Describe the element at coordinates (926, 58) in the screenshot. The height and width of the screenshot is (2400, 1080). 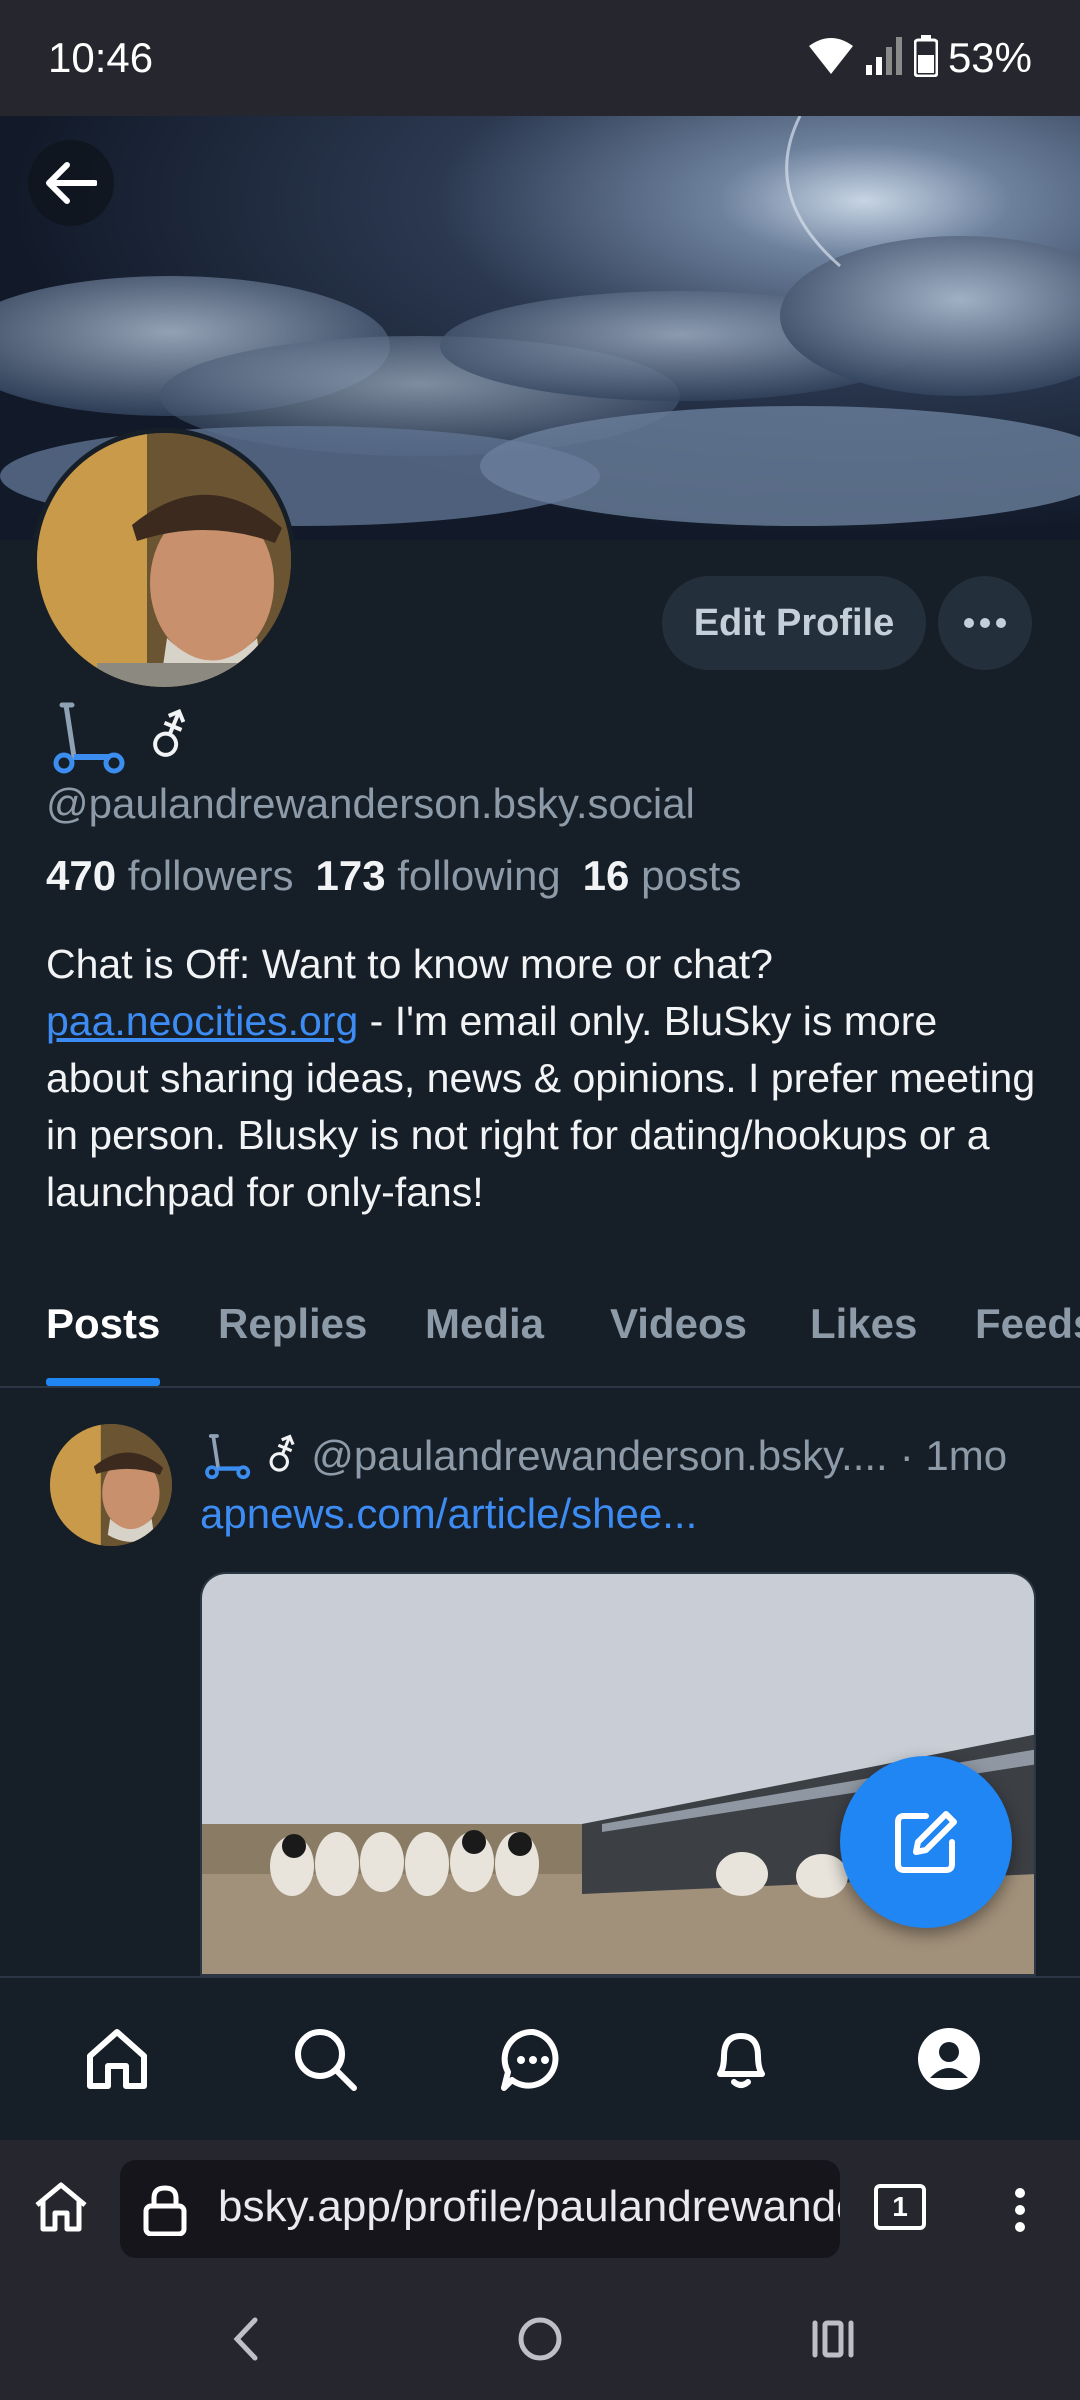
I see `battery-icon` at that location.